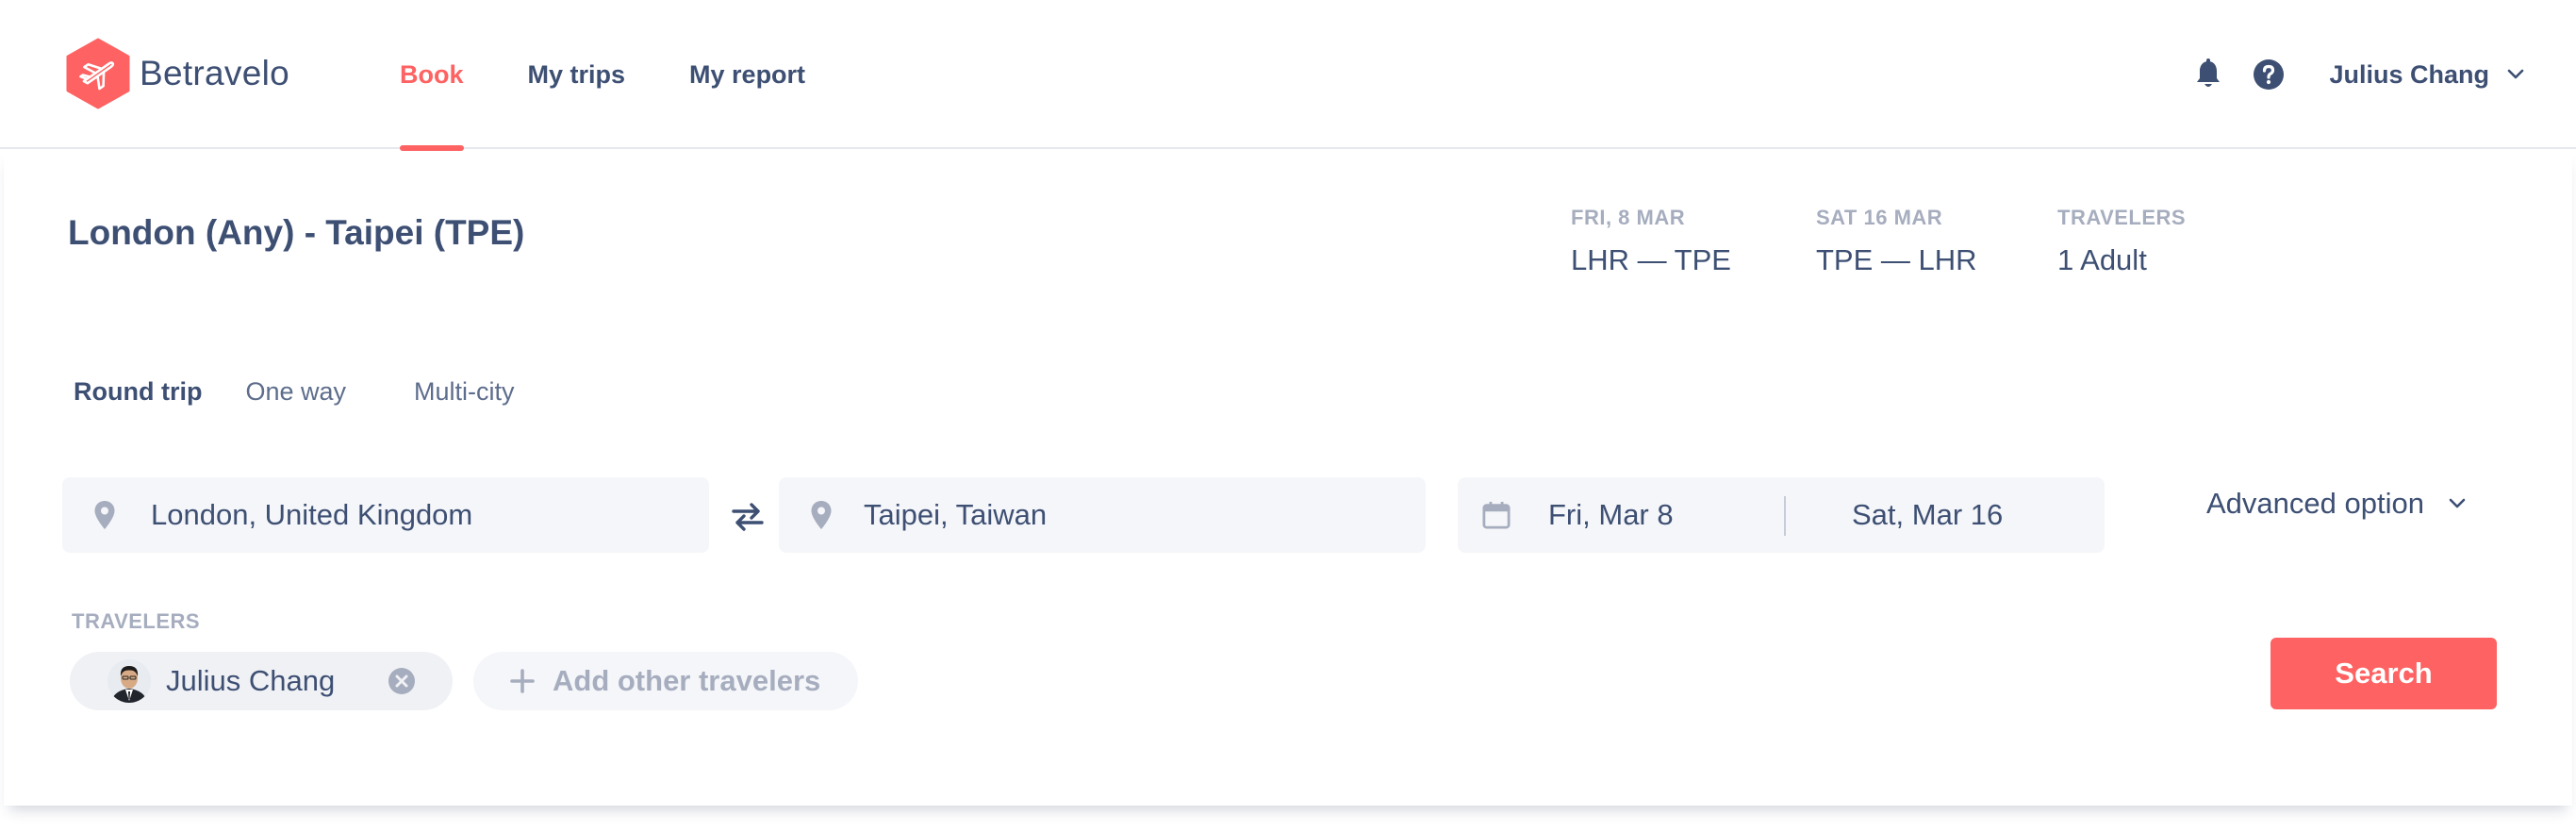 Image resolution: width=2576 pixels, height=832 pixels. Describe the element at coordinates (1651, 241) in the screenshot. I see `summary-outbound: FRI, 8 MAR LHR — TPE` at that location.